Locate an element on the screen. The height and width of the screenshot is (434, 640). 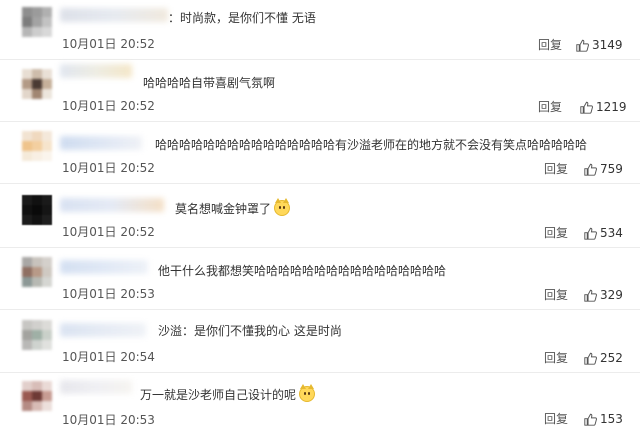
like-count: 3149 is located at coordinates (607, 45).